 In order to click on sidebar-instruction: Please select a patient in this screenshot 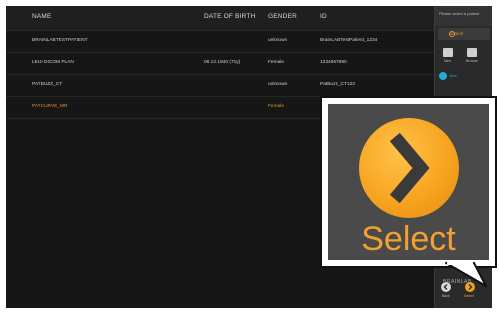, I will do `click(459, 13)`.